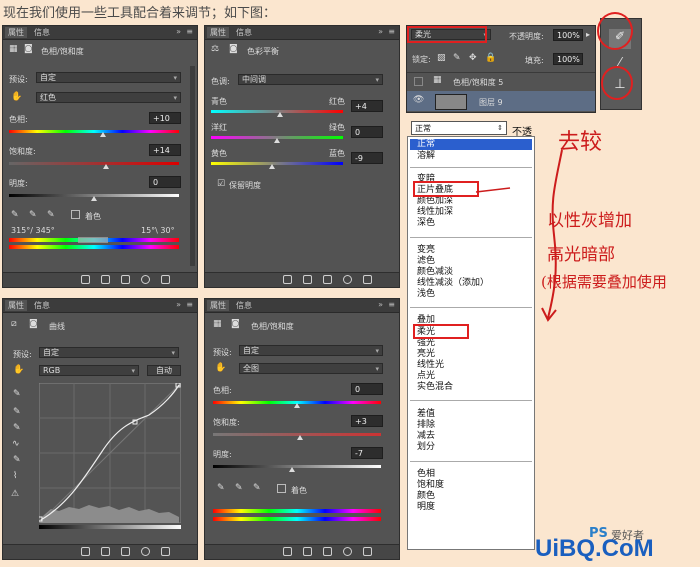 The width and height of the screenshot is (700, 567). Describe the element at coordinates (426, 354) in the screenshot. I see `menu-item: 亮光` at that location.